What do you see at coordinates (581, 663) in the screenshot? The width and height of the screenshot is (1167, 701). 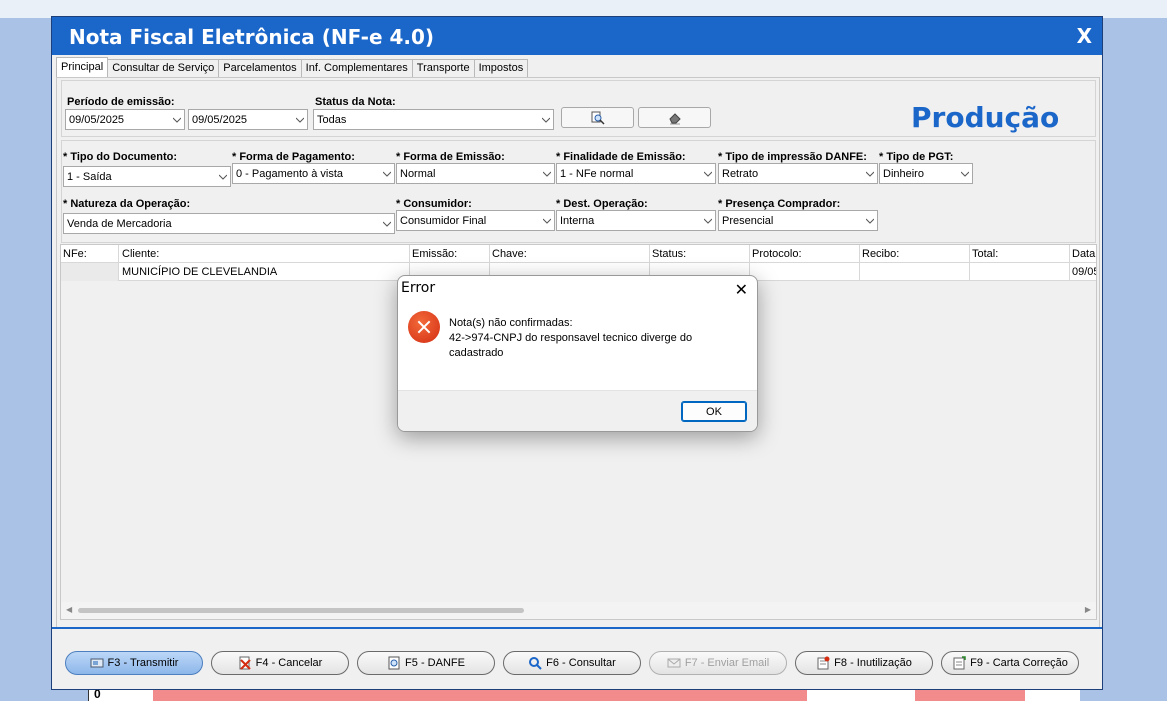 I see `consult-label: F6 - Consultar` at bounding box center [581, 663].